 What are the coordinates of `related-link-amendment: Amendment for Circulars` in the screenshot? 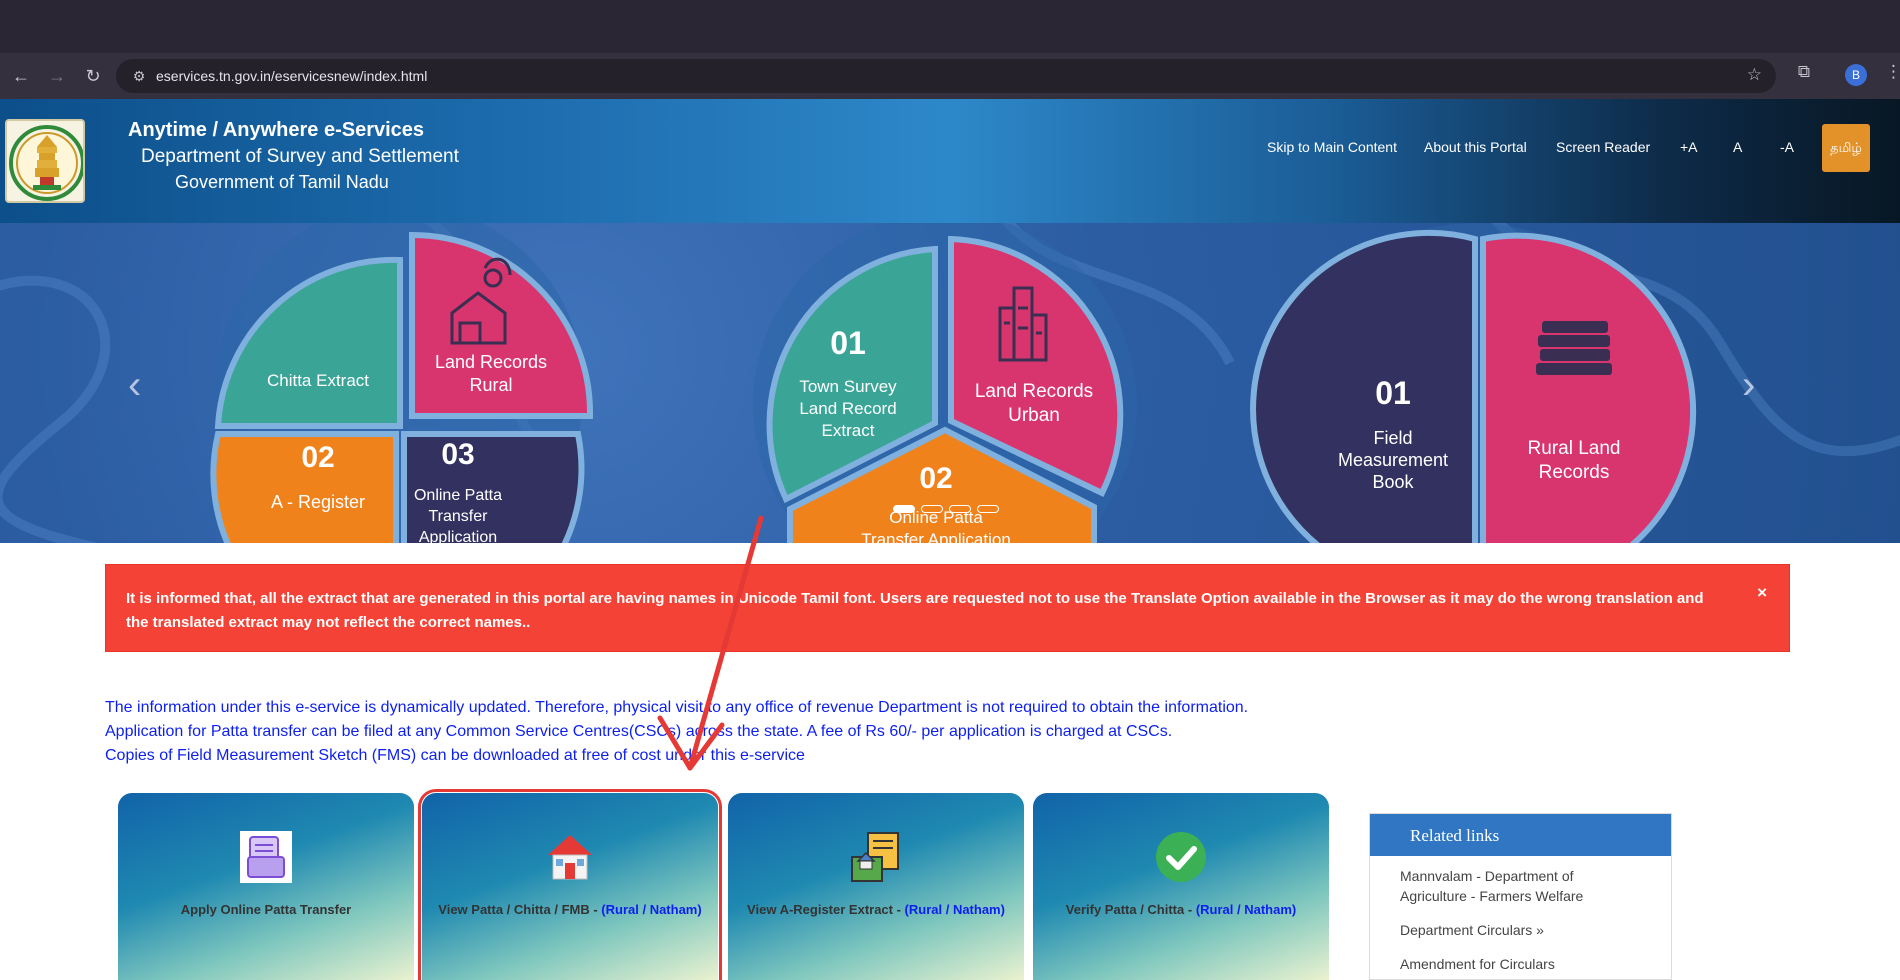 It's located at (1520, 964).